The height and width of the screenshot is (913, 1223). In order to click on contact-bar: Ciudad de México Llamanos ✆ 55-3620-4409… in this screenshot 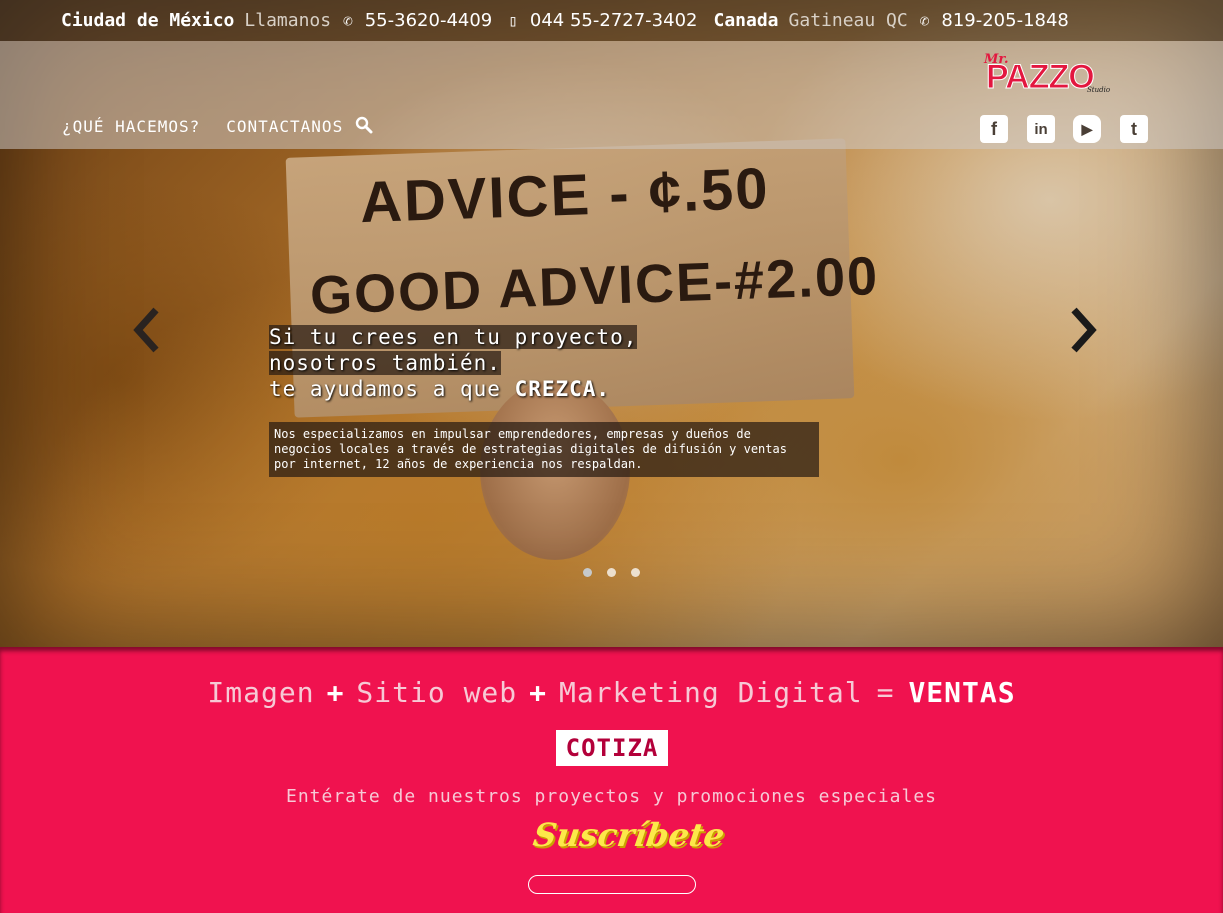, I will do `click(611, 20)`.